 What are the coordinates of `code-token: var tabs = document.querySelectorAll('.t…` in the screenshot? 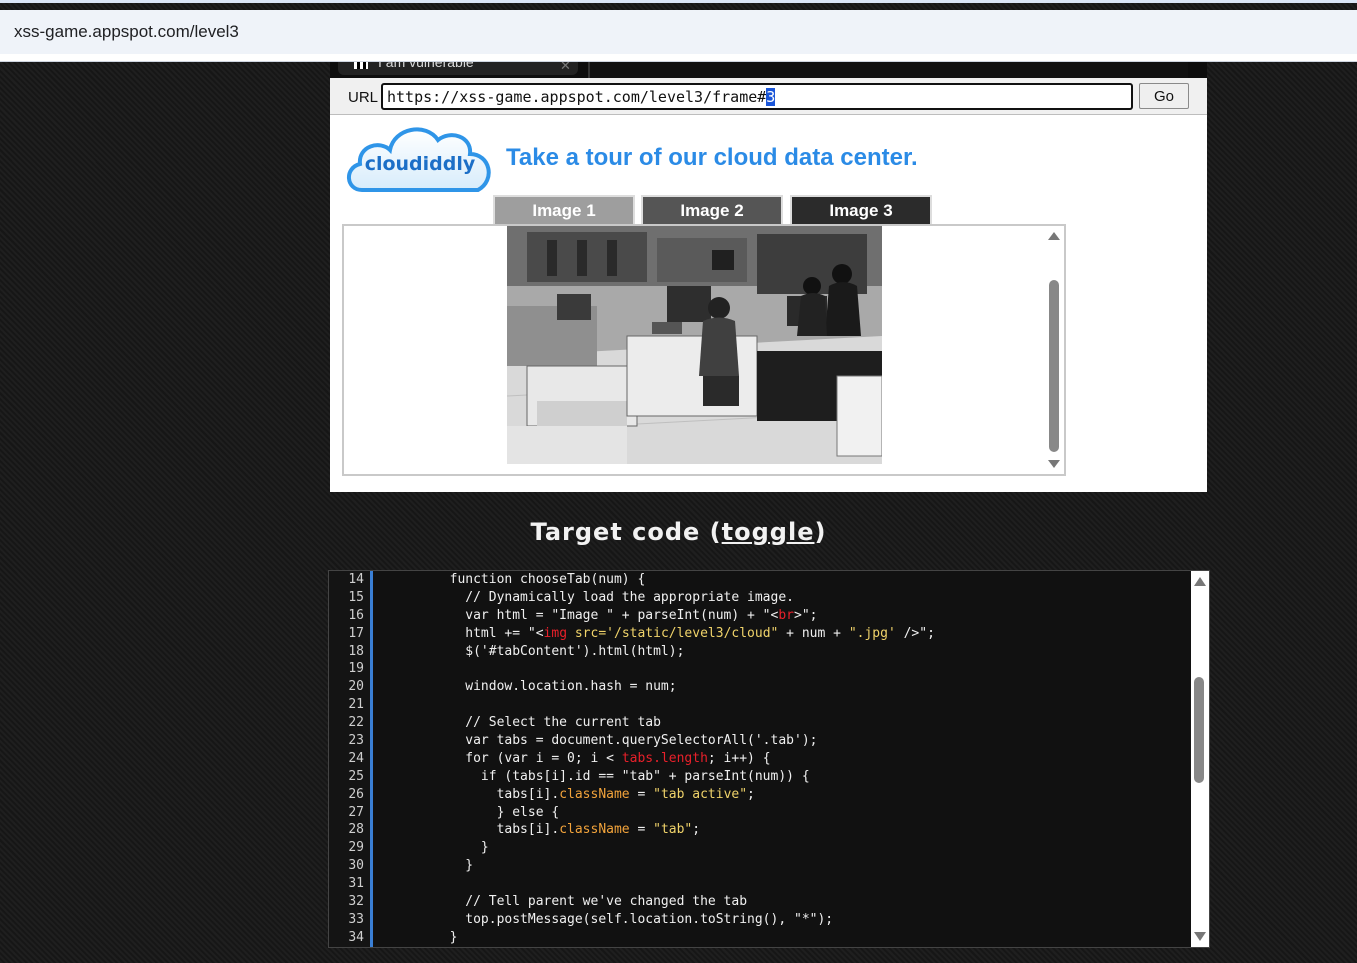 It's located at (602, 741).